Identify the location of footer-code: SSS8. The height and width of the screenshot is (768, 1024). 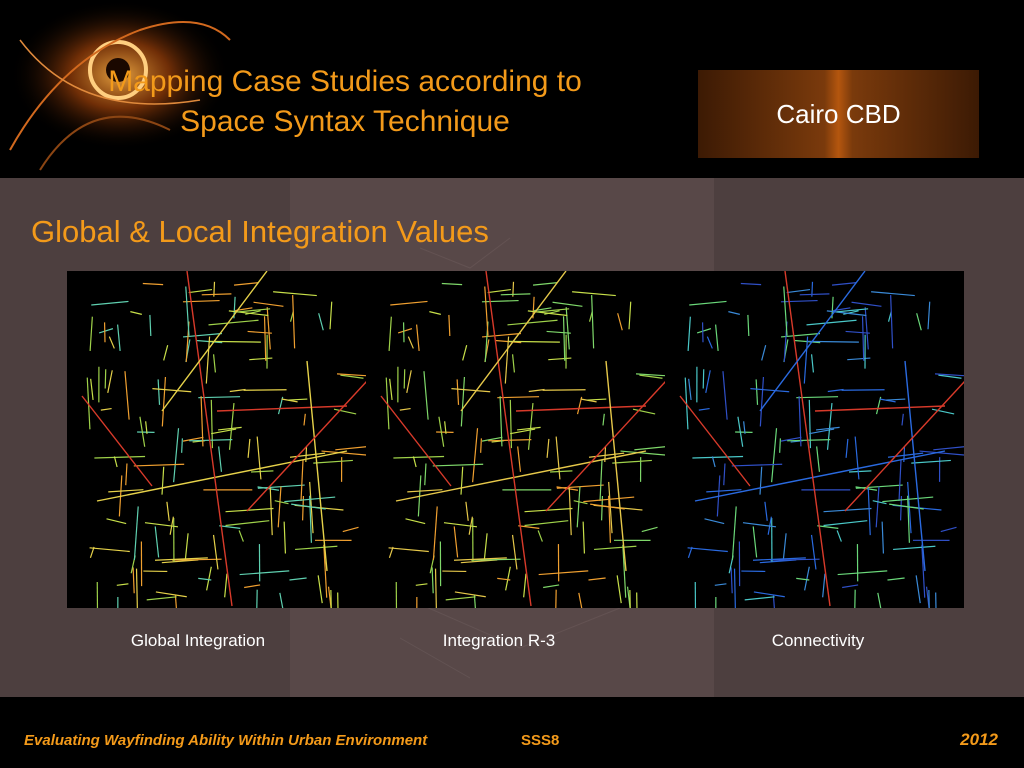
(540, 740).